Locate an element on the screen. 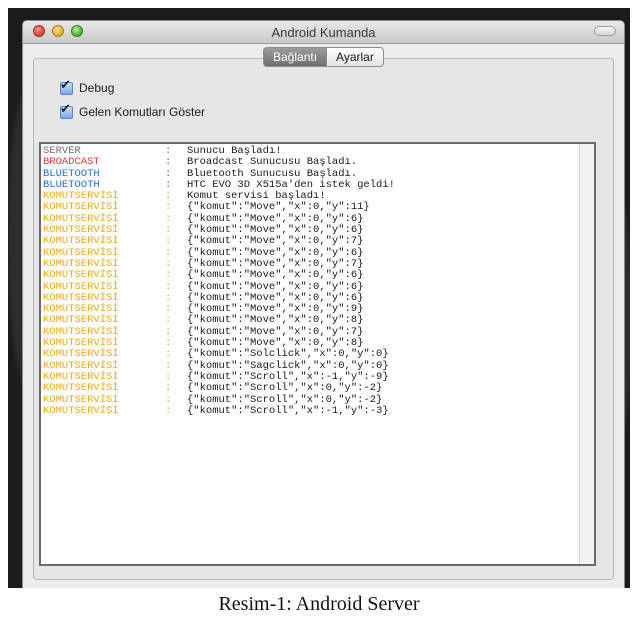 This screenshot has height=626, width=638. show-commands-checkbox: ✔ is located at coordinates (66, 110).